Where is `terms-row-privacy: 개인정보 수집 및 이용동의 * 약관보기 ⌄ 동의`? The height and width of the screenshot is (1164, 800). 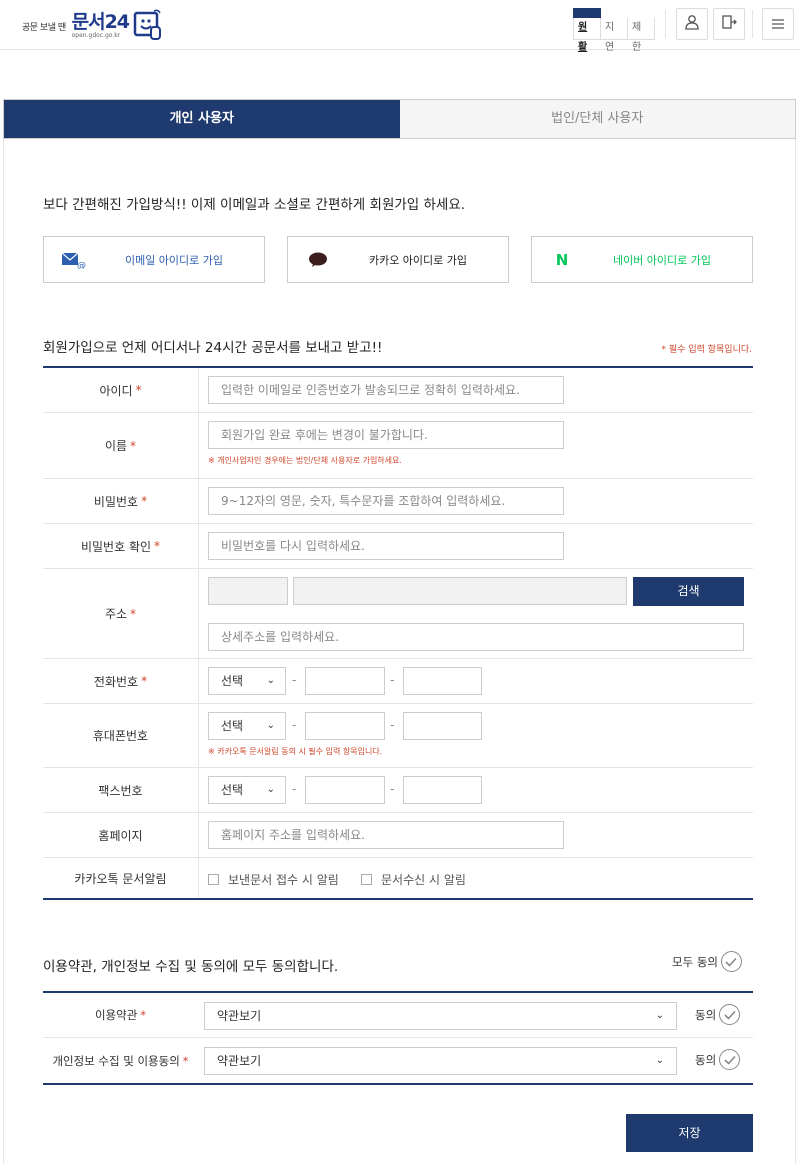 terms-row-privacy: 개인정보 수집 및 이용동의 * 약관보기 ⌄ 동의 is located at coordinates (398, 1060).